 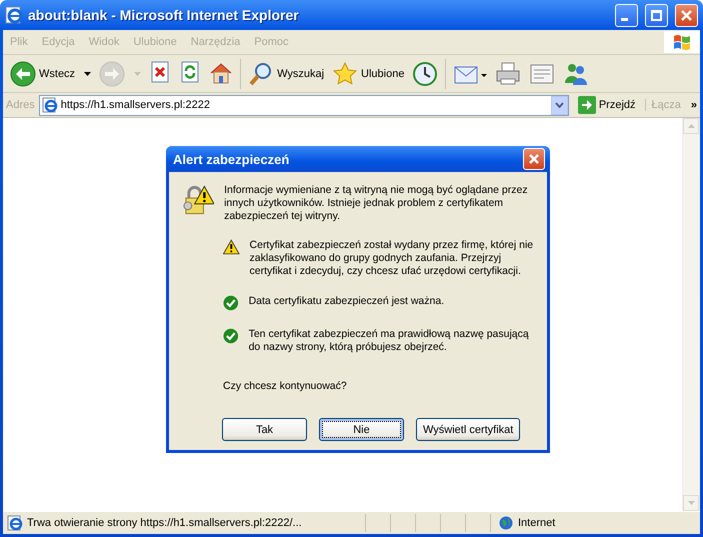 I want to click on dialog-button: Nie, so click(x=361, y=429).